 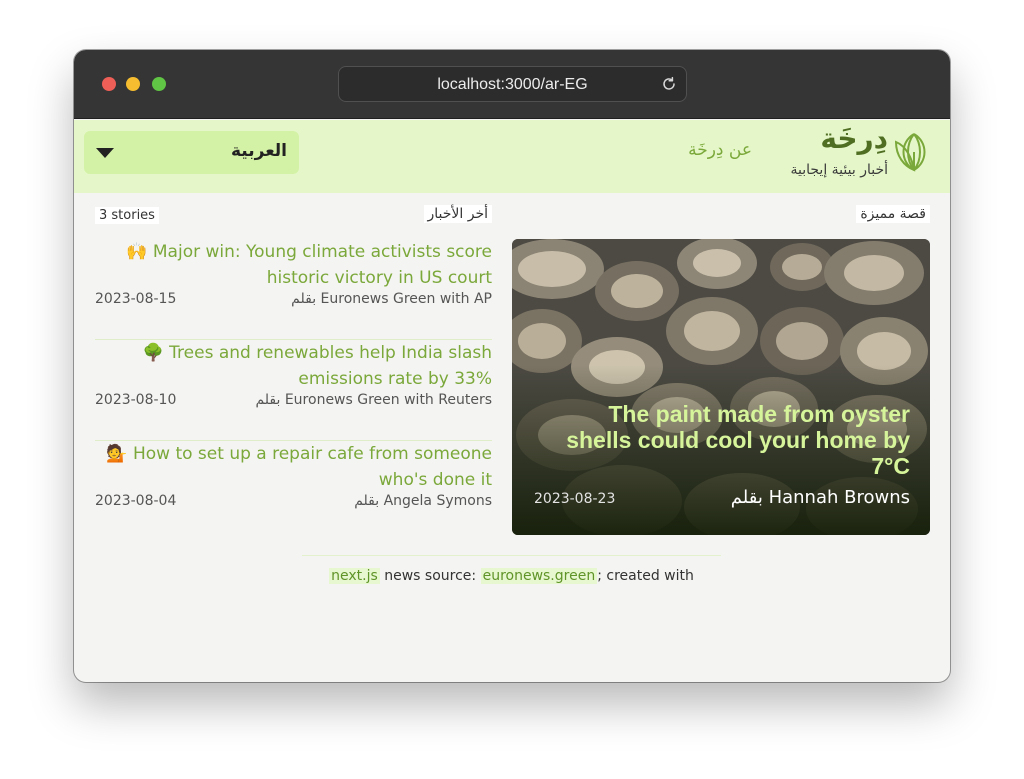 What do you see at coordinates (854, 138) in the screenshot?
I see `site-logo-title: دِرخَة` at bounding box center [854, 138].